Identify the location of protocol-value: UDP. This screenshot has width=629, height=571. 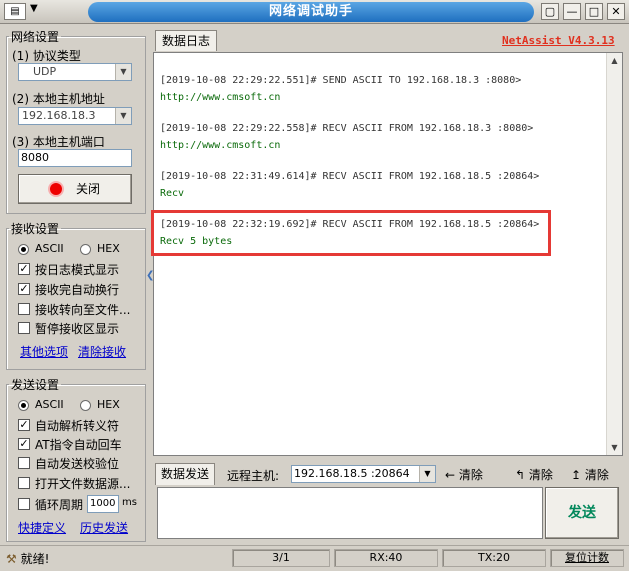
(45, 71).